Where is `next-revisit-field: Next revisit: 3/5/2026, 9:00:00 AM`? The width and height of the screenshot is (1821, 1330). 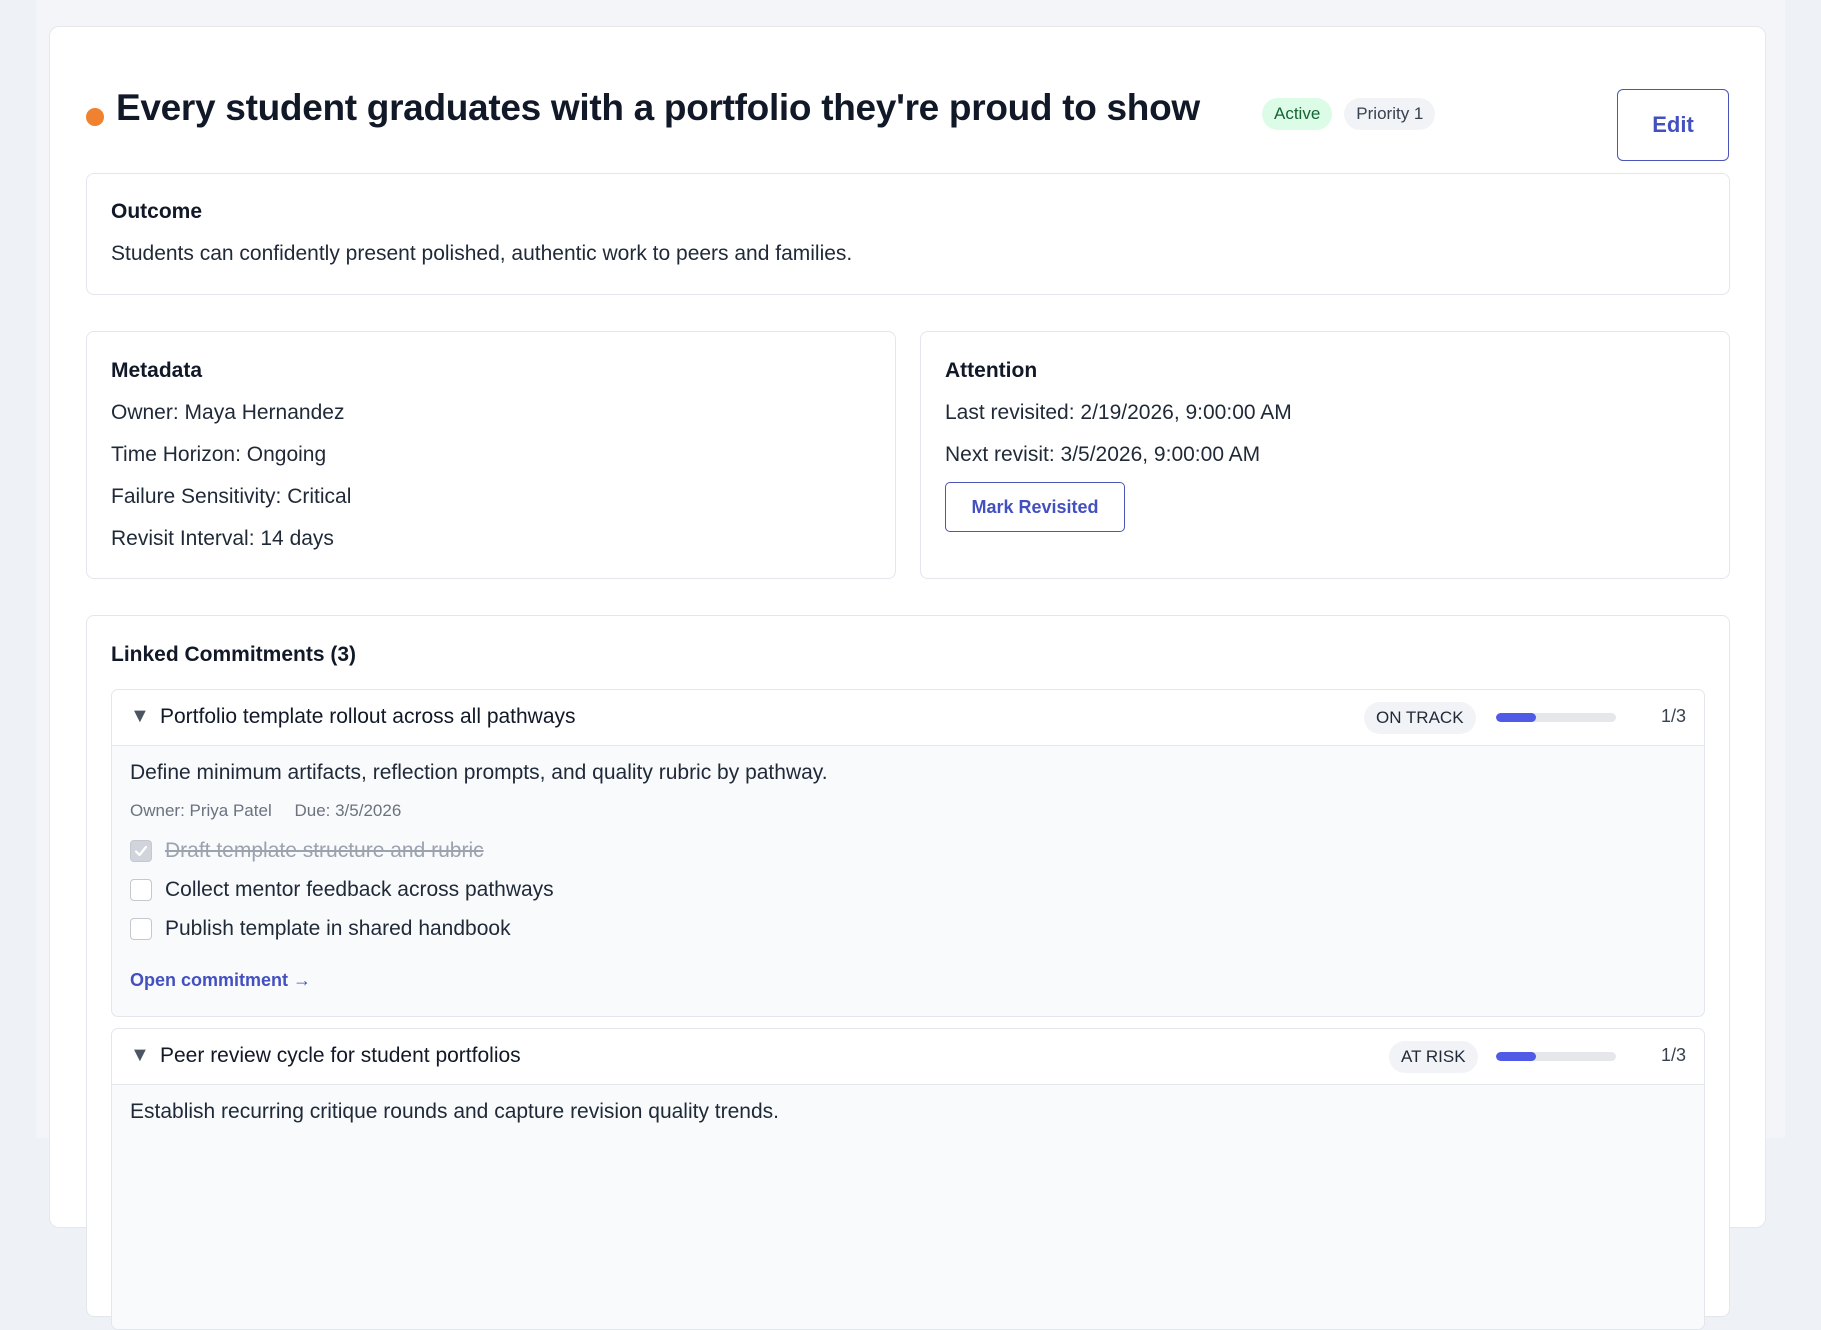
next-revisit-field: Next revisit: 3/5/2026, 9:00:00 AM is located at coordinates (1103, 454).